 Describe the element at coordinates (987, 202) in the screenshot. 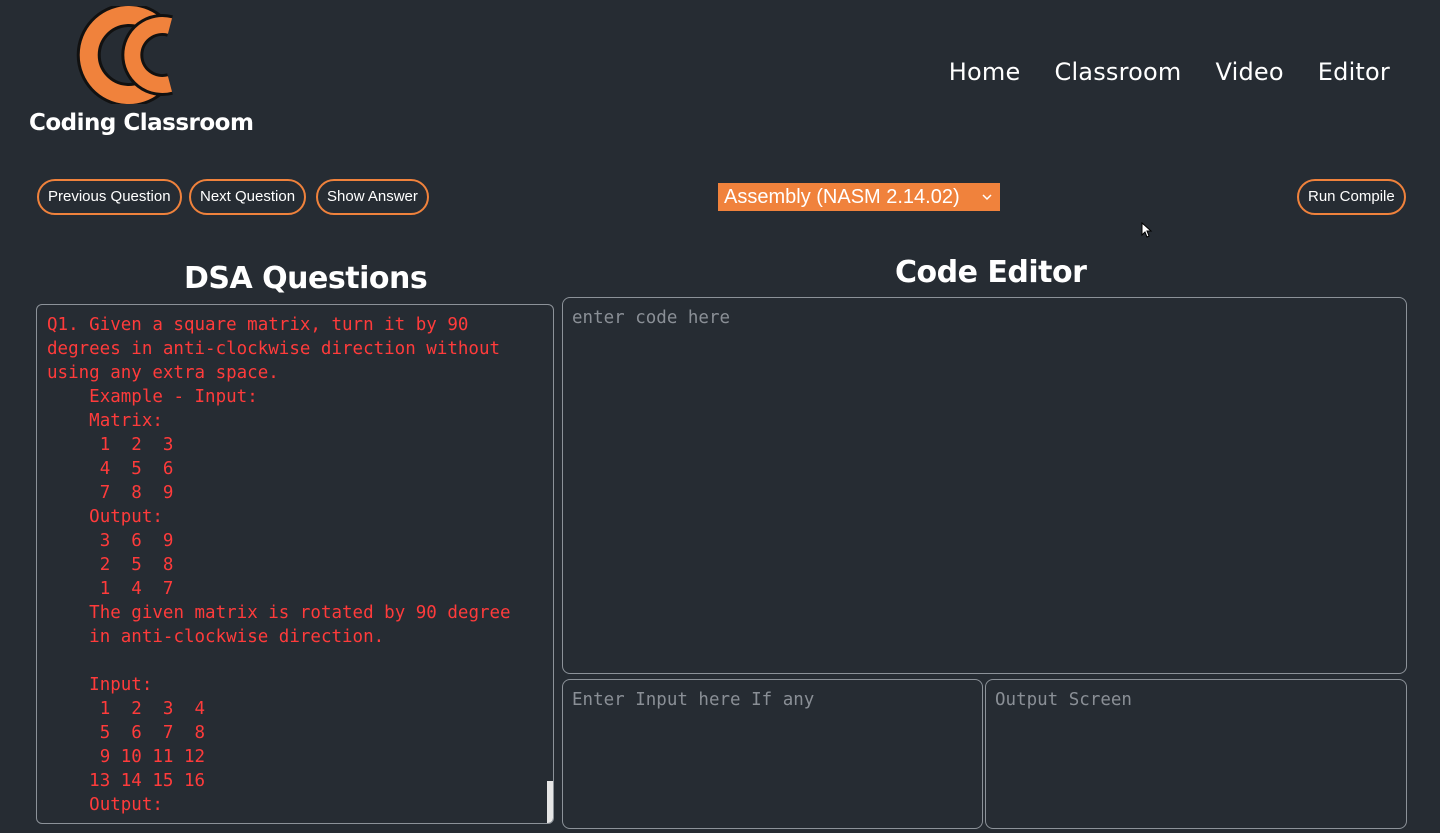

I see `chevron-down-icon` at that location.